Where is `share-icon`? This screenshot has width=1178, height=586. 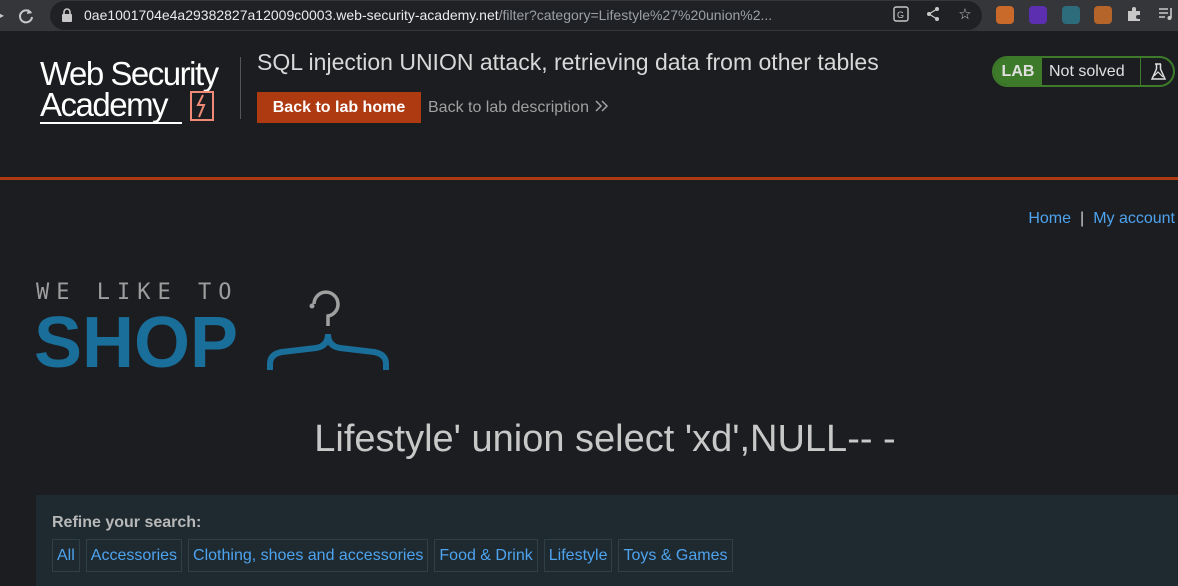 share-icon is located at coordinates (933, 15).